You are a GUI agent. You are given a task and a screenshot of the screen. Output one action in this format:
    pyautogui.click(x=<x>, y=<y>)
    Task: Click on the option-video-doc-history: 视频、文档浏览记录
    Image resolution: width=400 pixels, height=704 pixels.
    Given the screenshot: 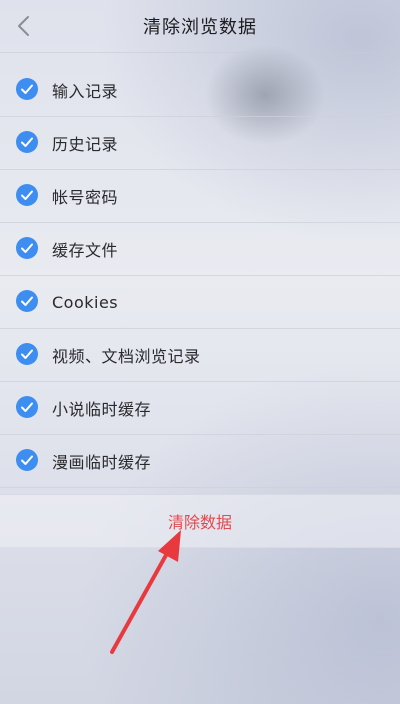 What is the action you would take?
    pyautogui.click(x=200, y=355)
    